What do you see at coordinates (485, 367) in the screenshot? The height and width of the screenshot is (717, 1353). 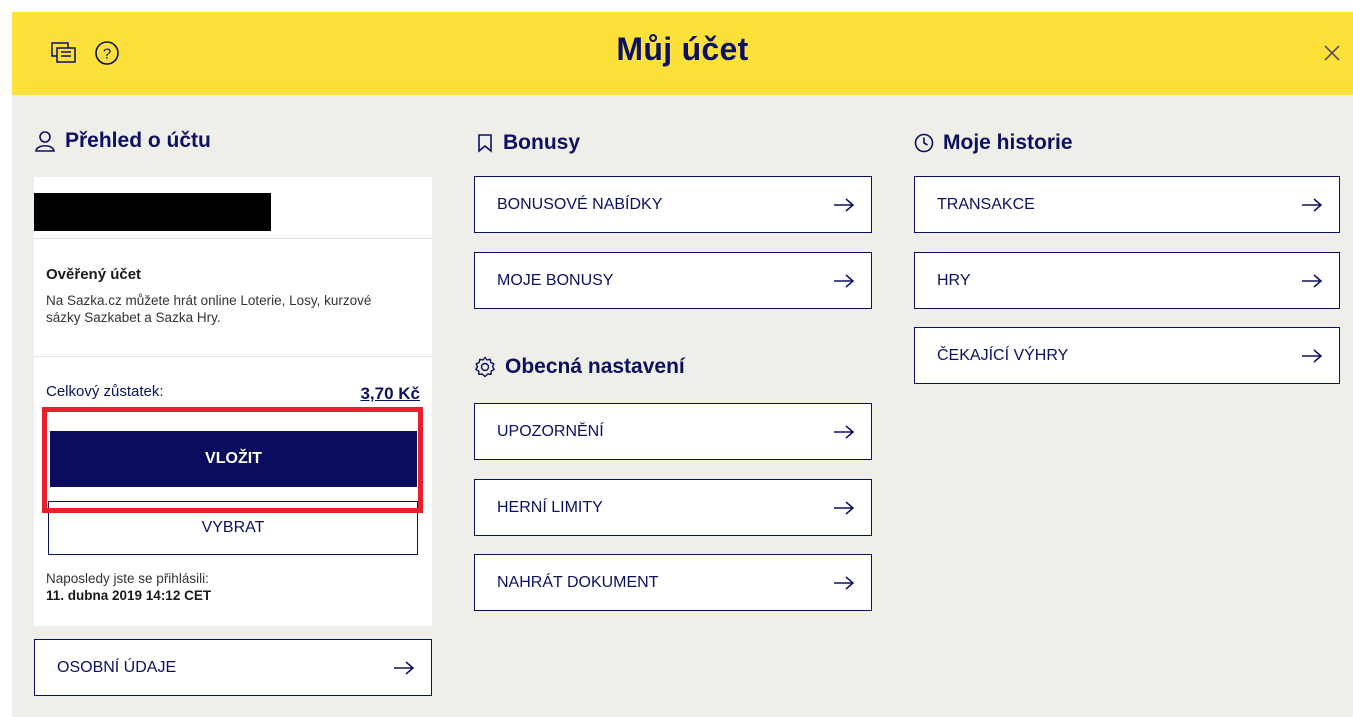 I see `gear-icon` at bounding box center [485, 367].